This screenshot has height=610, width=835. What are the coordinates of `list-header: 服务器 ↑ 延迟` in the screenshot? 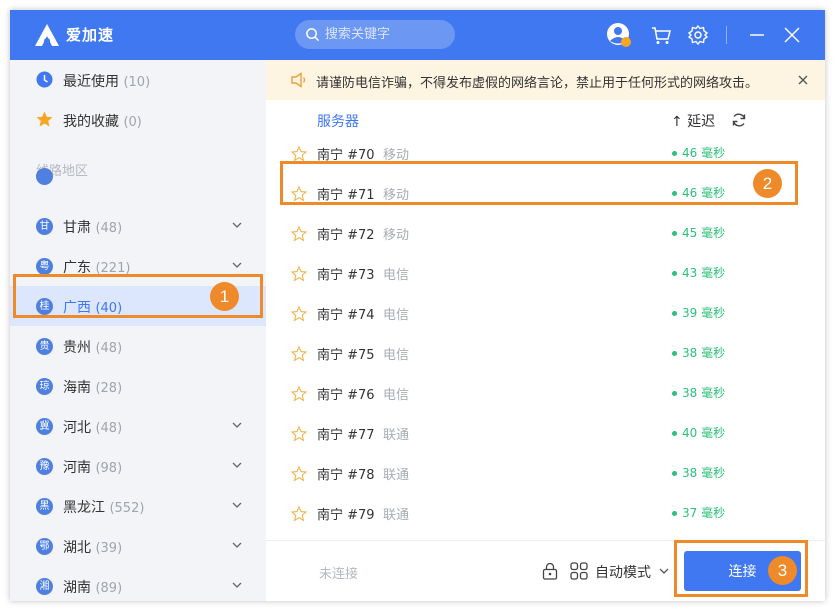 It's located at (545, 120).